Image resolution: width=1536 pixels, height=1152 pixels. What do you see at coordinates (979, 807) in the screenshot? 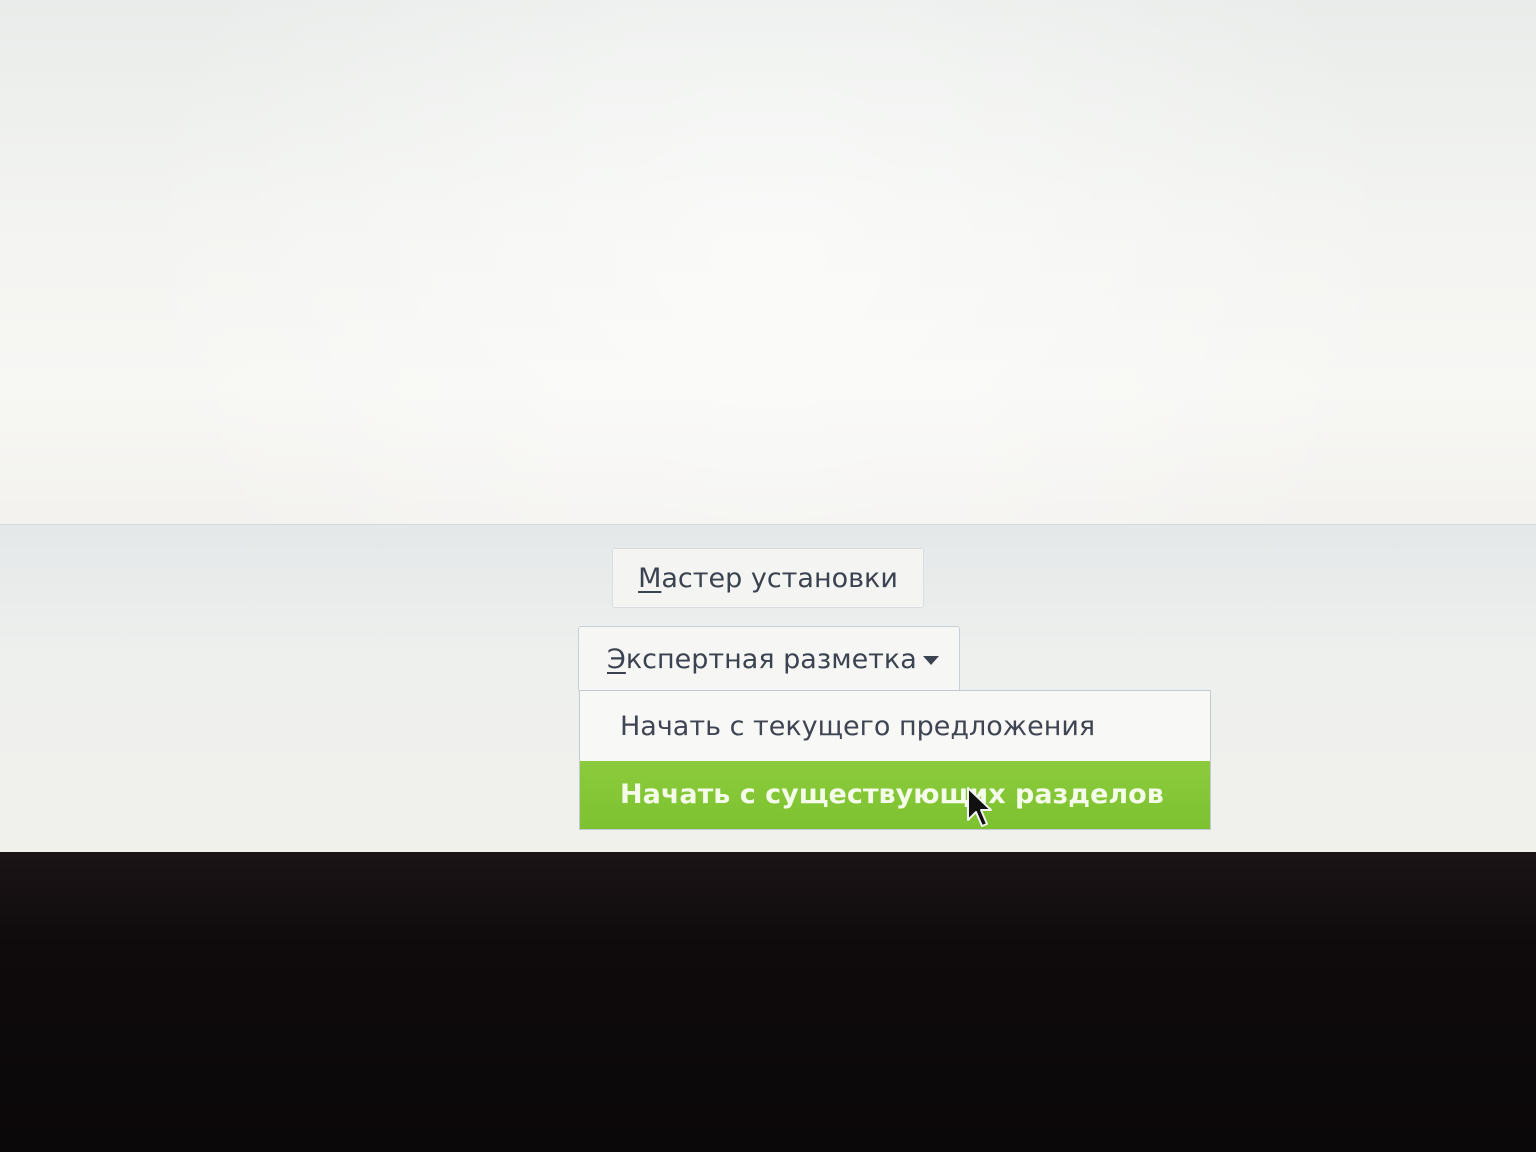
I see `mouse-pointer-icon` at bounding box center [979, 807].